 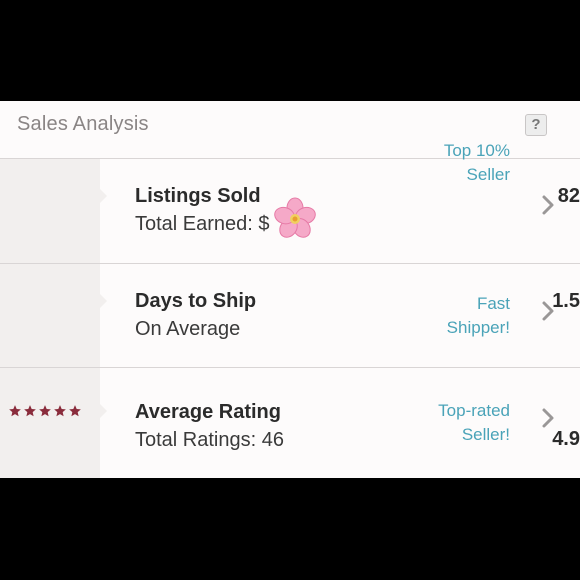 What do you see at coordinates (83, 124) in the screenshot?
I see `page-title: Sales Analysis` at bounding box center [83, 124].